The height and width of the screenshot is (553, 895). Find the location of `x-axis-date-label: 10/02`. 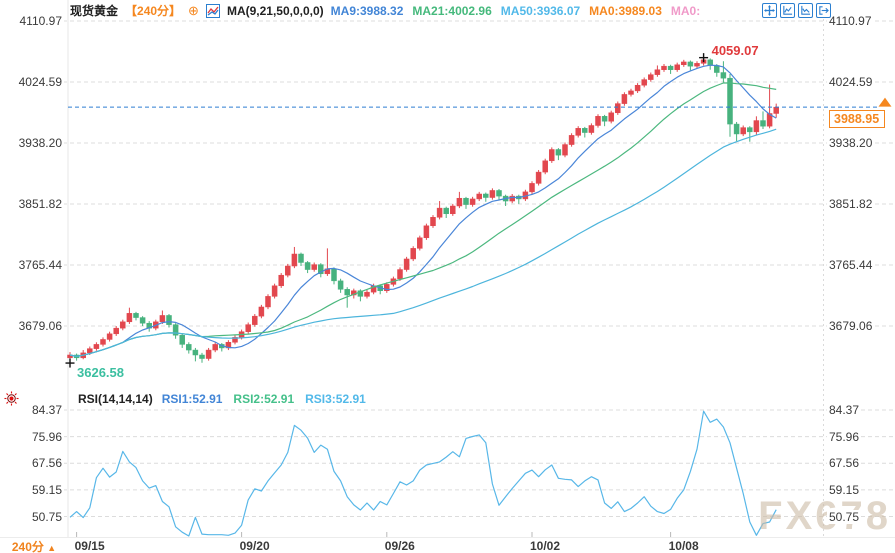

x-axis-date-label: 10/02 is located at coordinates (545, 546).